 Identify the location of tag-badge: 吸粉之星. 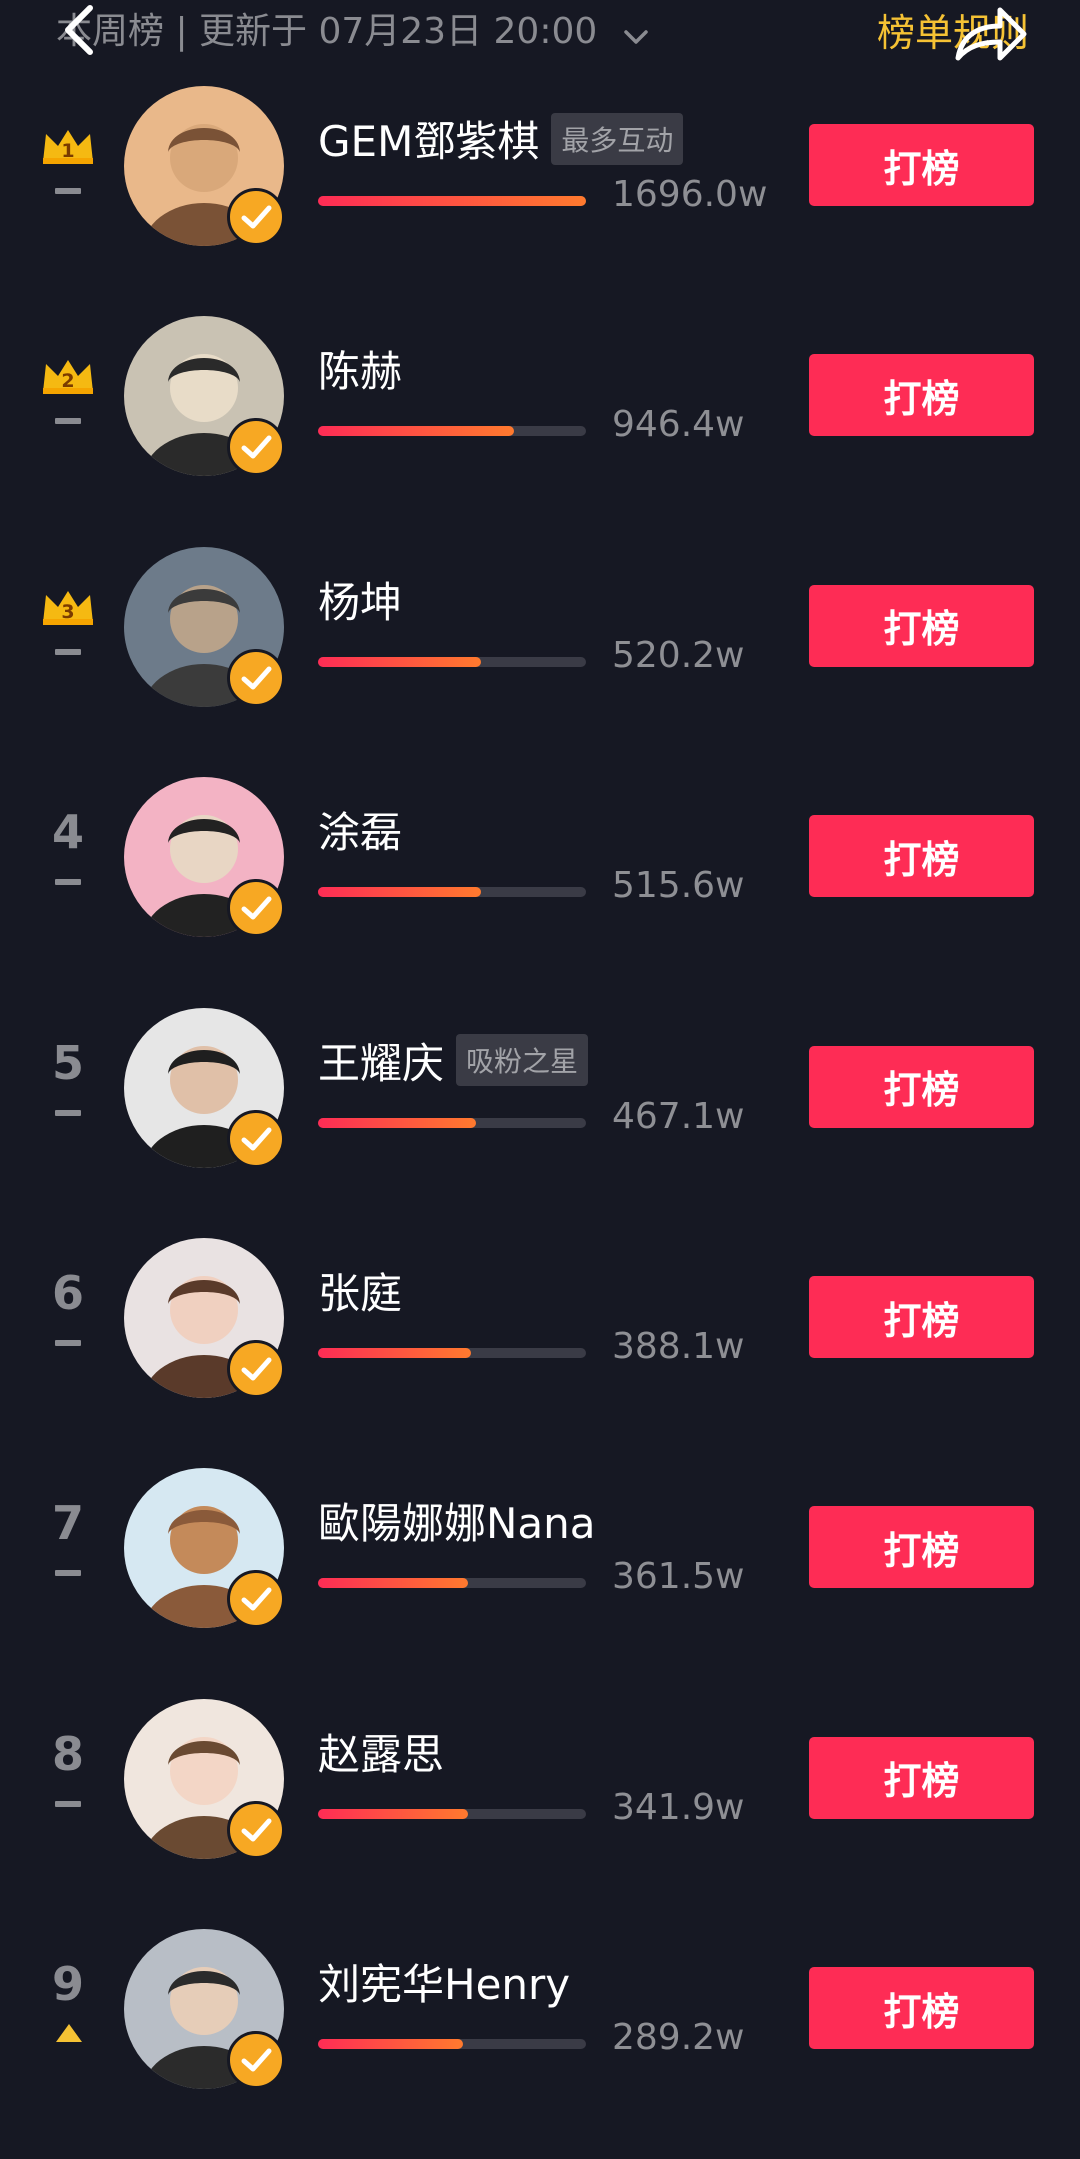
(522, 1060).